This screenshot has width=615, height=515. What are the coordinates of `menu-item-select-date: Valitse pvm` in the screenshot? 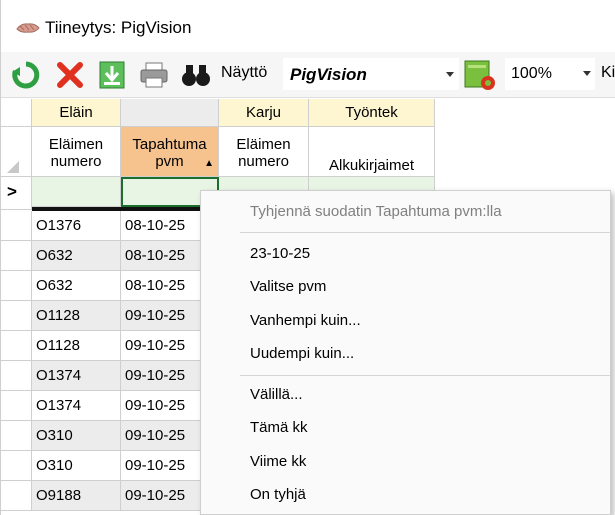 It's located at (288, 286).